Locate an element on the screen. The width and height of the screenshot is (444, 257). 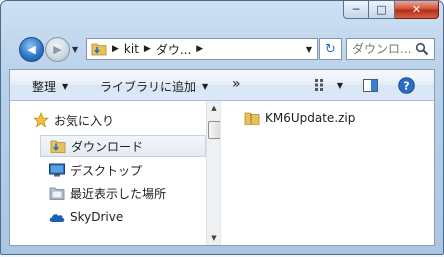
refresh-icon: ↻ is located at coordinates (330, 49).